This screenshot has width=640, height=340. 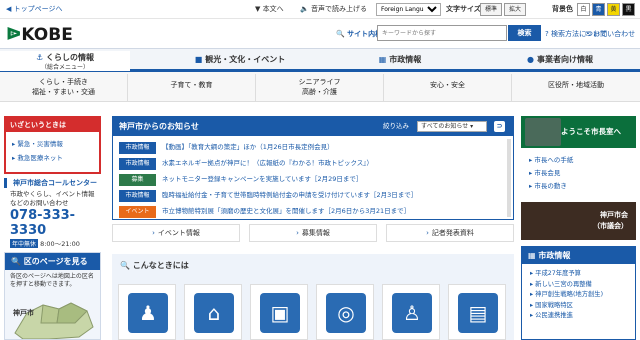 What do you see at coordinates (248, 147) in the screenshot?
I see `news-link: 【動画】「教育大綱の策定」ほか（1月26日市長定例会見）` at bounding box center [248, 147].